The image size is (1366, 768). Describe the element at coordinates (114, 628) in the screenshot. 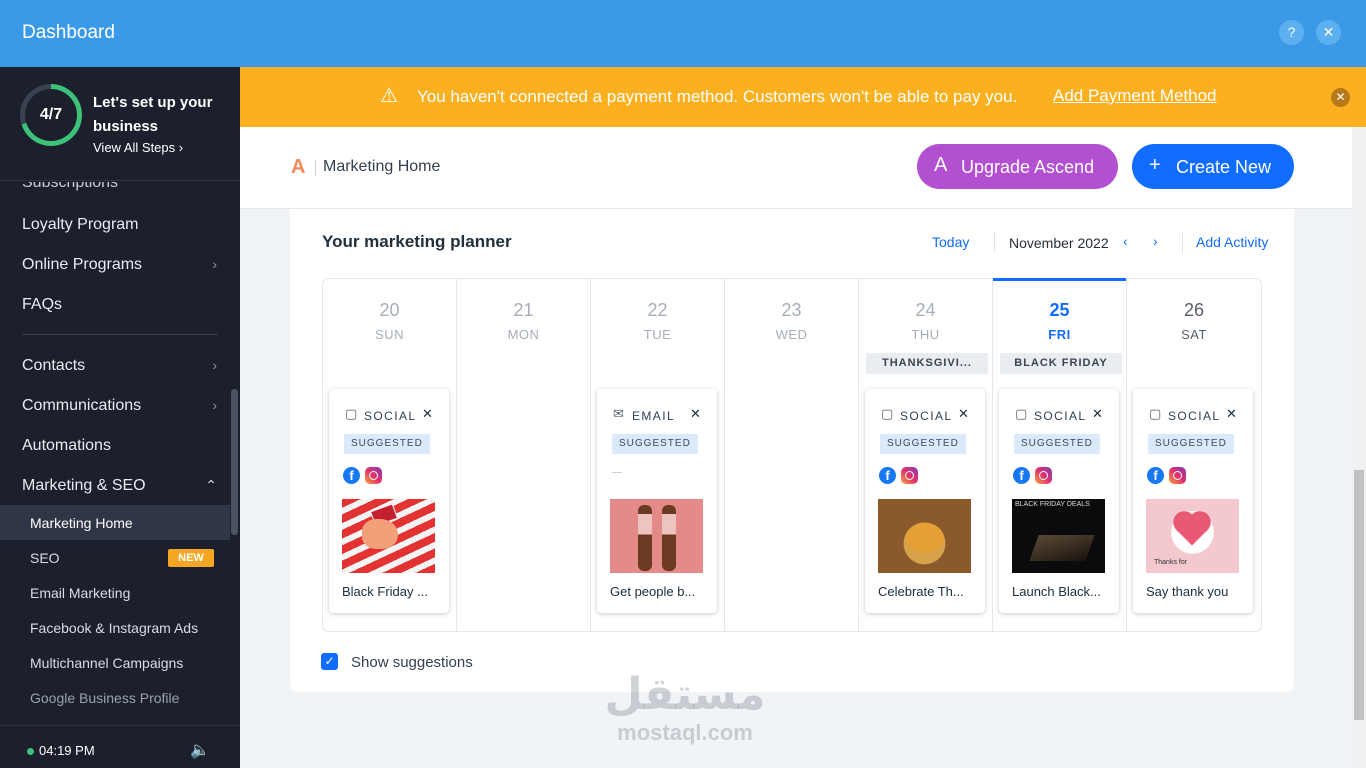

I see `sidebar-subitem-facebook-instagram-ads: Facebook & Instagram Ads` at that location.